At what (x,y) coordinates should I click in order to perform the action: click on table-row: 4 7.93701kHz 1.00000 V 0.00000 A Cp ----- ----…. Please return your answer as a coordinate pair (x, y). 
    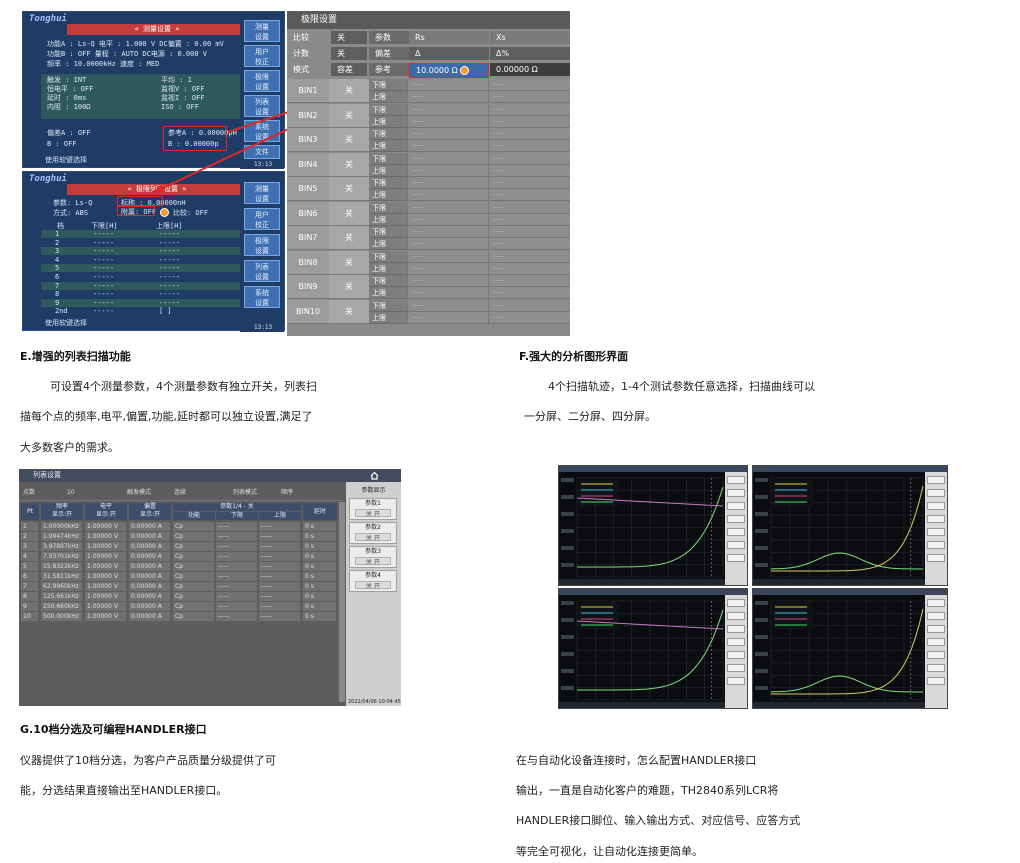
    Looking at the image, I should click on (180, 556).